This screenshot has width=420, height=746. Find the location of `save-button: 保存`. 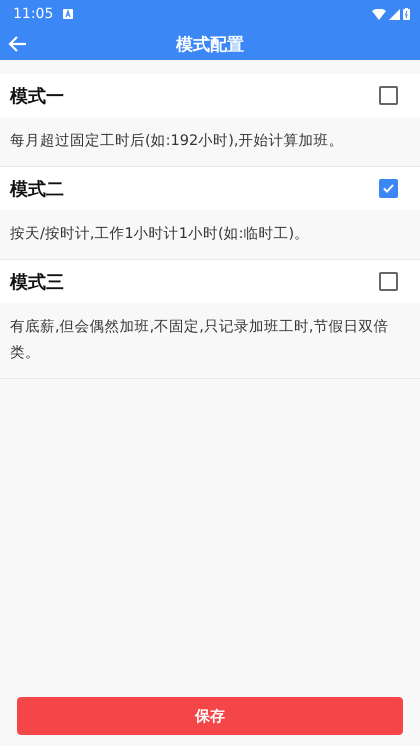

save-button: 保存 is located at coordinates (210, 716).